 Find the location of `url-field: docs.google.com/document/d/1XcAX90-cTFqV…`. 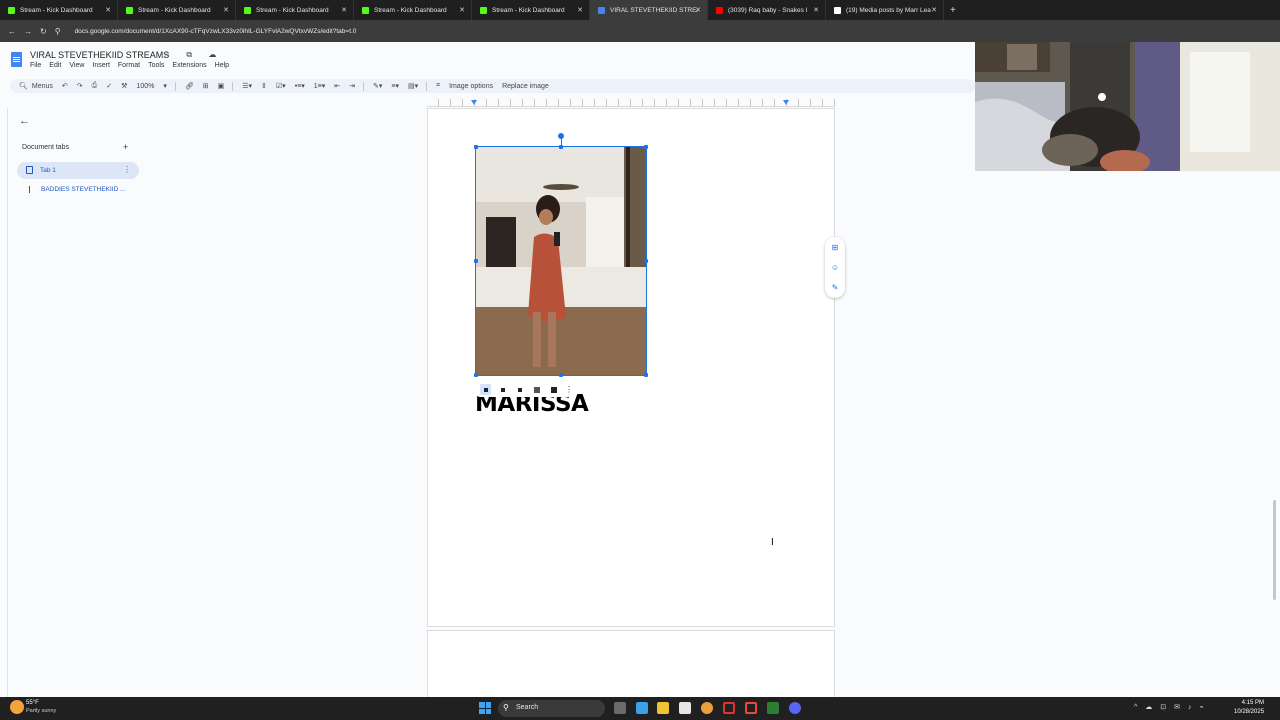

url-field: docs.google.com/document/d/1XcAX90-cTFqV… is located at coordinates (216, 31).